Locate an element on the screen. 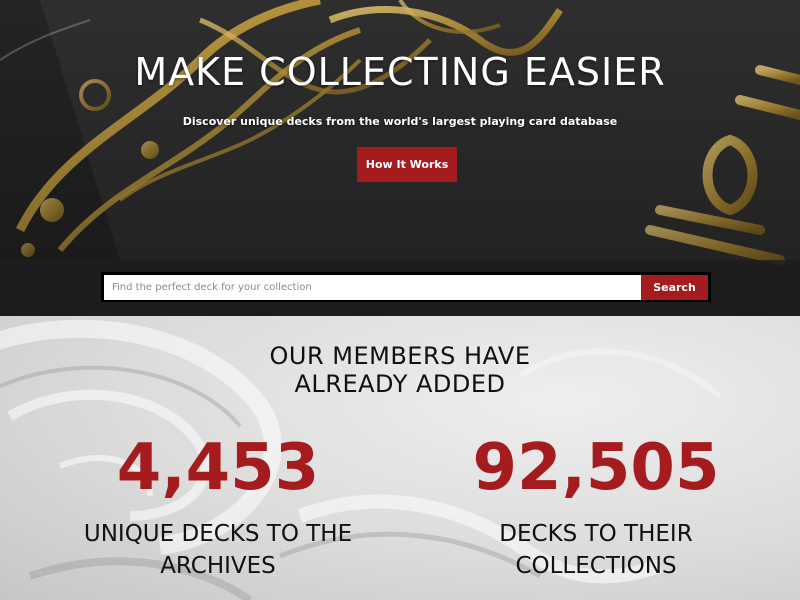 This screenshot has width=800, height=600. stat-value-unique-decks: 4,453 is located at coordinates (218, 468).